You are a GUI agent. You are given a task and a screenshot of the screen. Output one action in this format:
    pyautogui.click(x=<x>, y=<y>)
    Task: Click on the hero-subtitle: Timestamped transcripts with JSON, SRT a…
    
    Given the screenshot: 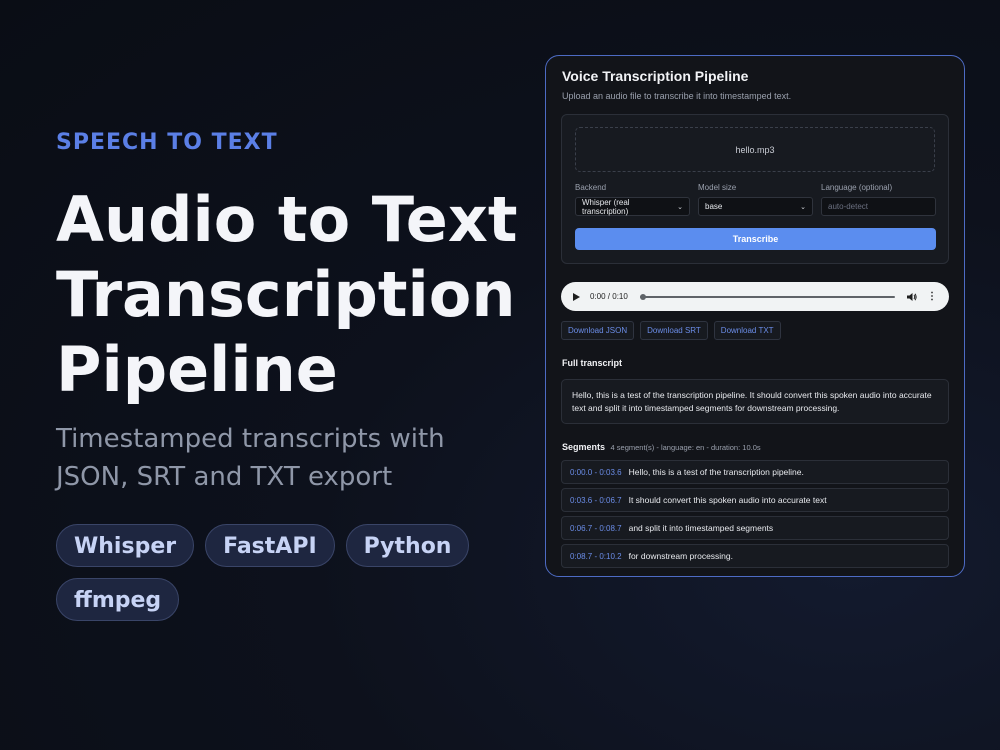 What is the action you would take?
    pyautogui.click(x=250, y=458)
    